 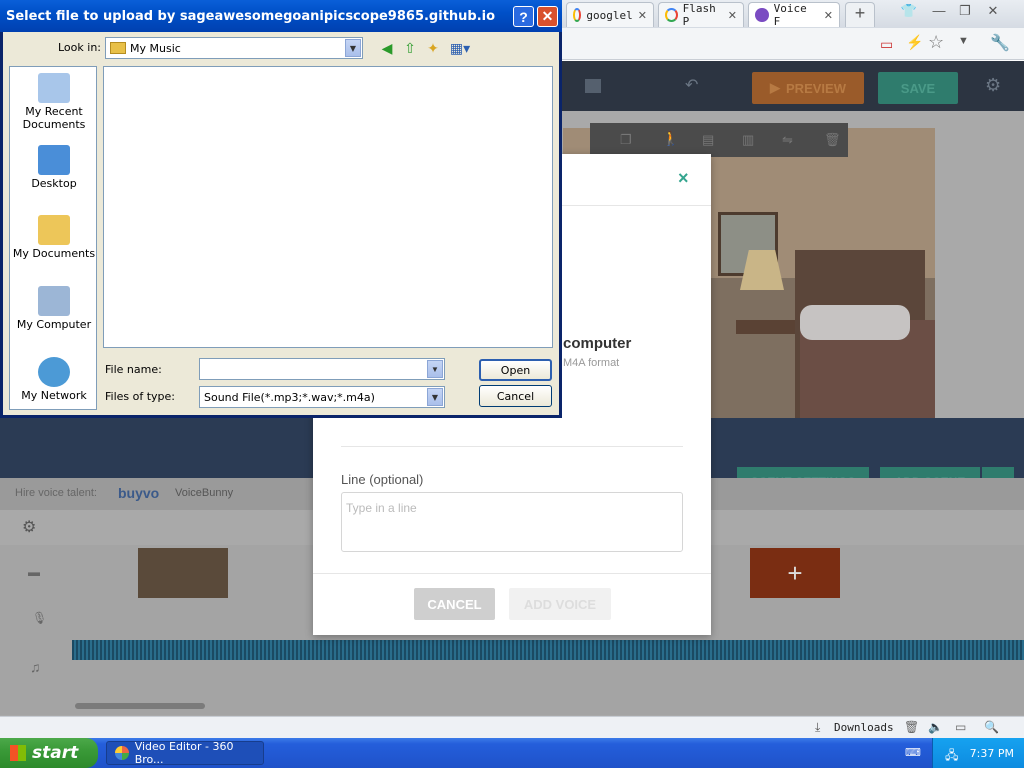 What do you see at coordinates (133, 369) in the screenshot?
I see `file-name-label: File name:` at bounding box center [133, 369].